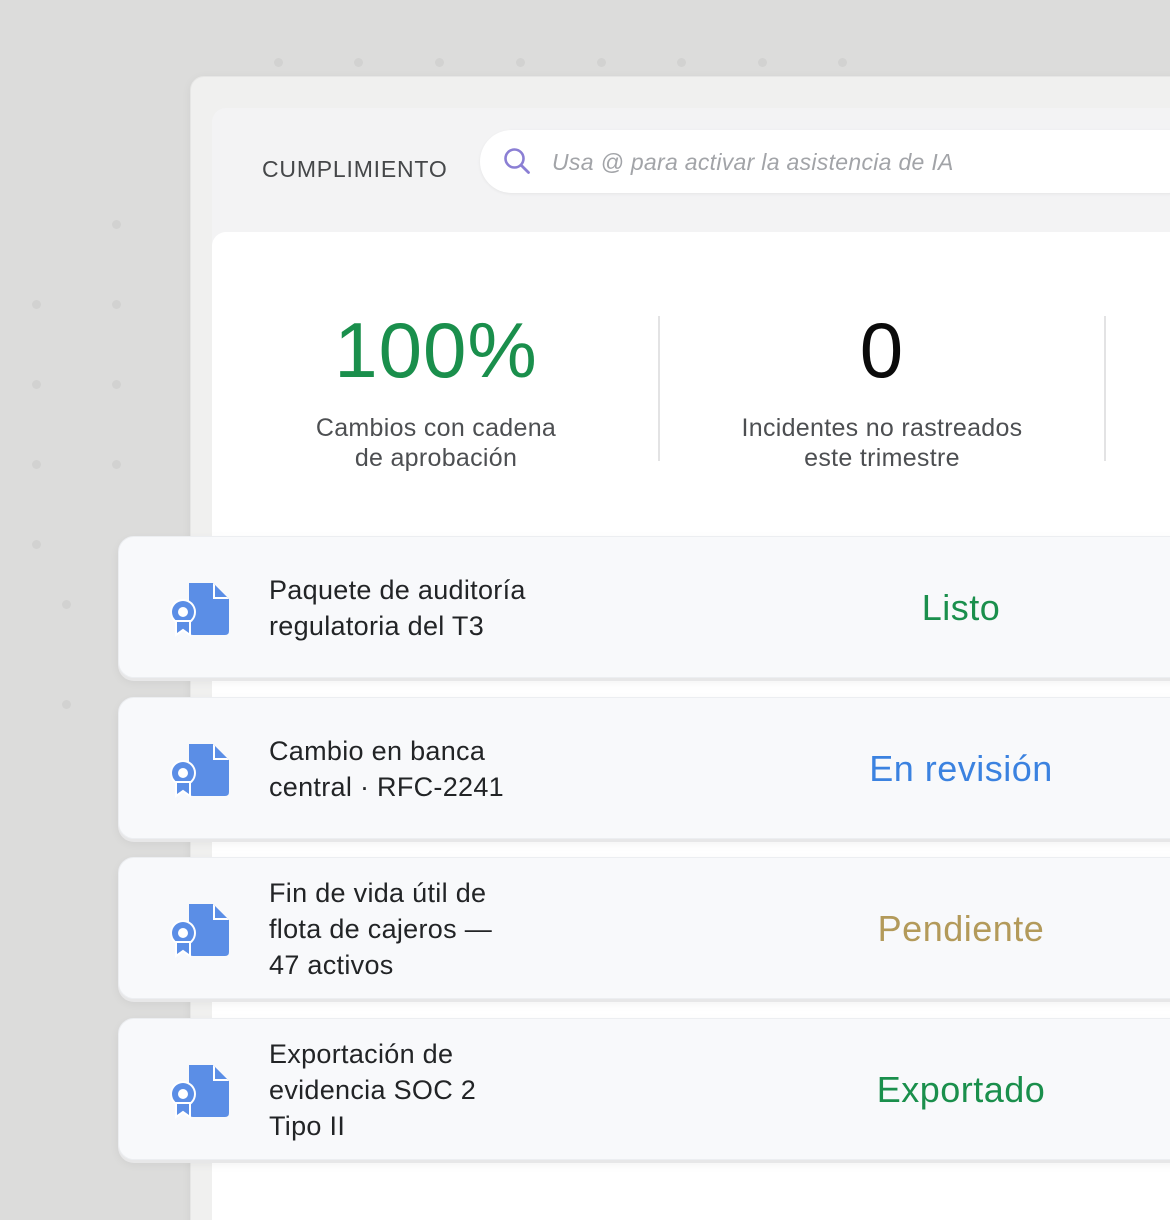 This screenshot has width=1170, height=1220. Describe the element at coordinates (882, 350) in the screenshot. I see `stat-value: 0` at that location.